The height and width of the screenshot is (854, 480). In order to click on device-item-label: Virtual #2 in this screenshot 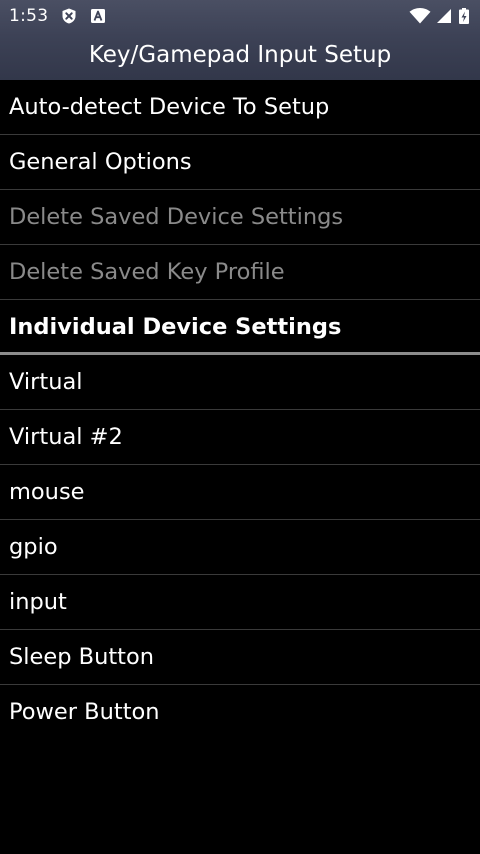, I will do `click(66, 437)`.